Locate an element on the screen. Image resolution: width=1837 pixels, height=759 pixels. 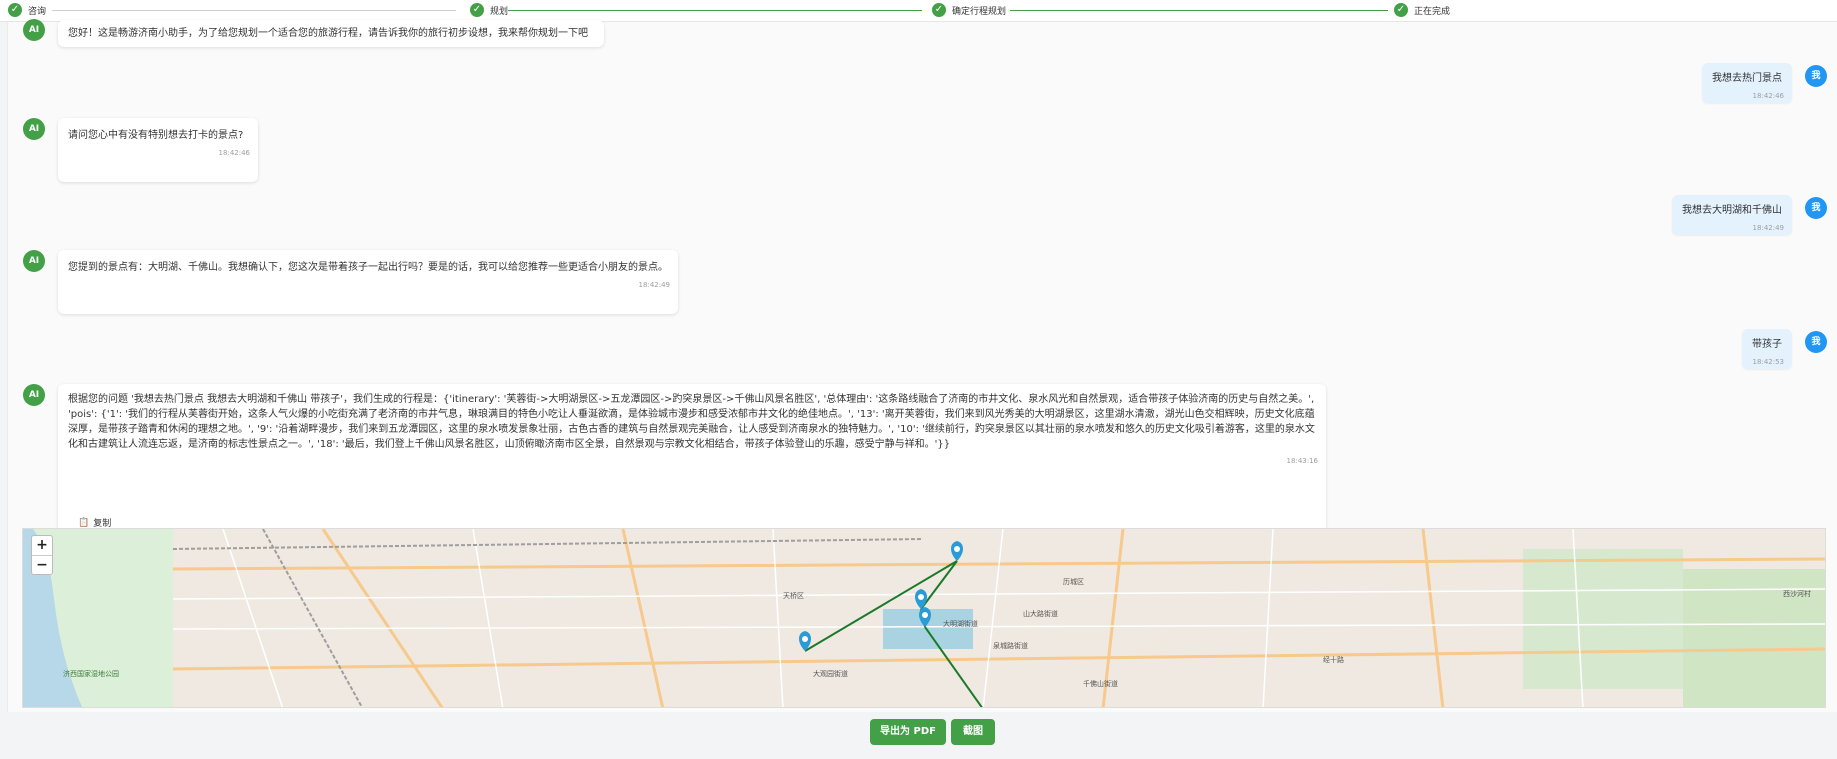
message-text: 我想去热门景点 is located at coordinates (1747, 78).